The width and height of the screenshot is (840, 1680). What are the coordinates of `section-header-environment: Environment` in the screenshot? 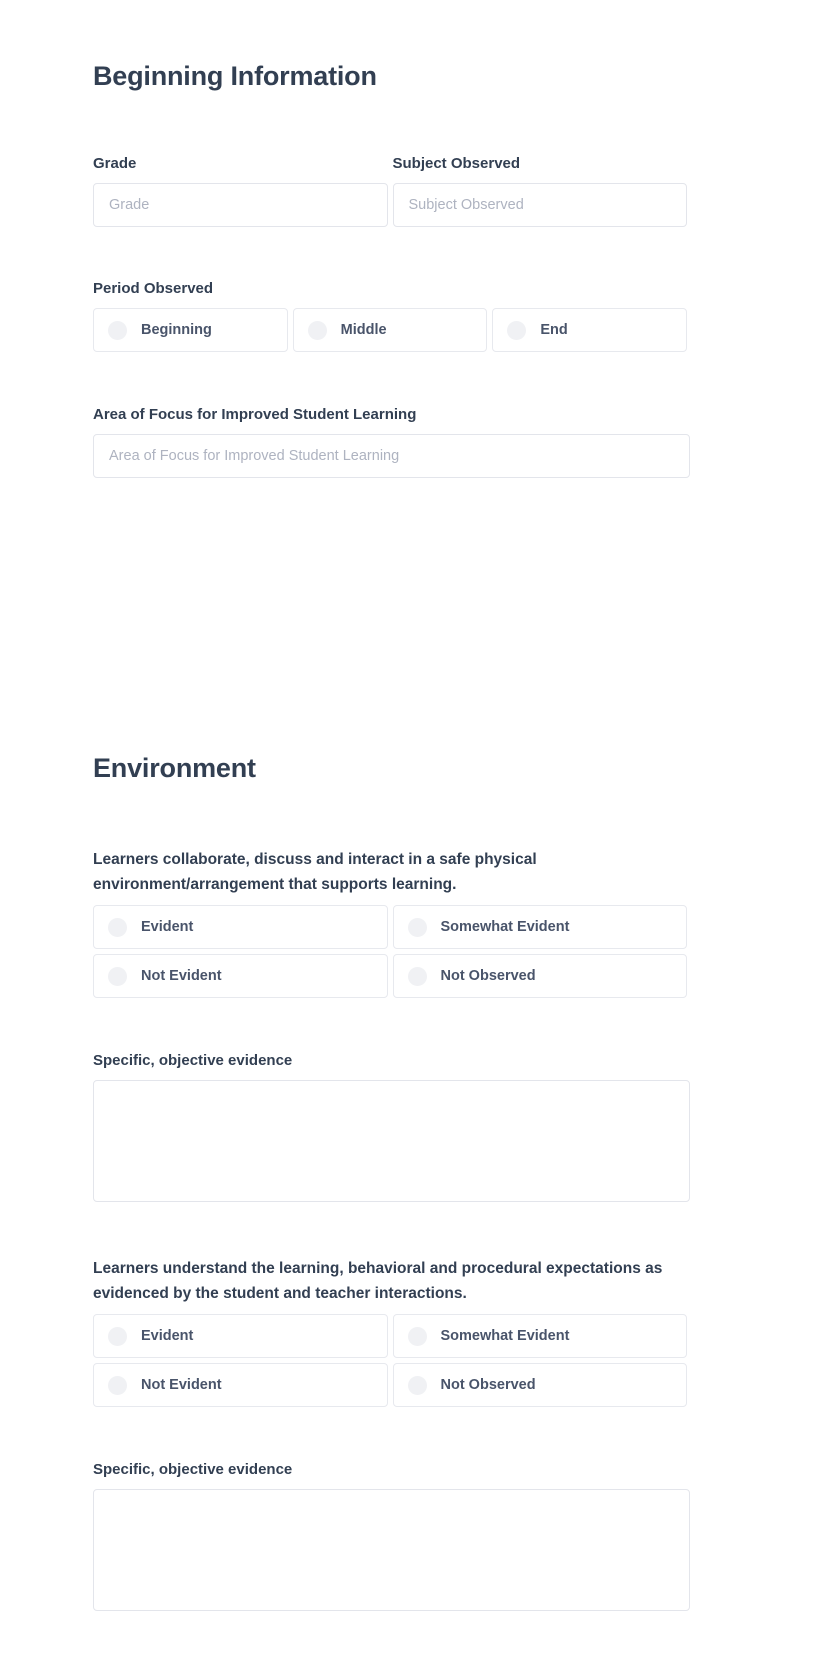 It's located at (174, 768).